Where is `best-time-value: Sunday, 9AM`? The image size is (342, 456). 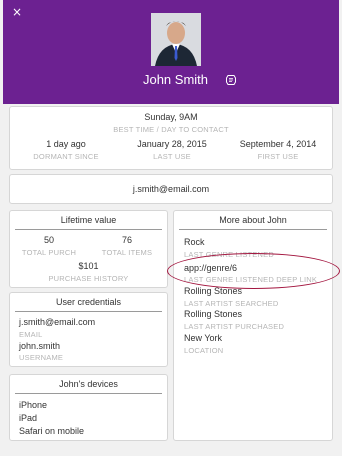
best-time-value: Sunday, 9AM is located at coordinates (171, 117).